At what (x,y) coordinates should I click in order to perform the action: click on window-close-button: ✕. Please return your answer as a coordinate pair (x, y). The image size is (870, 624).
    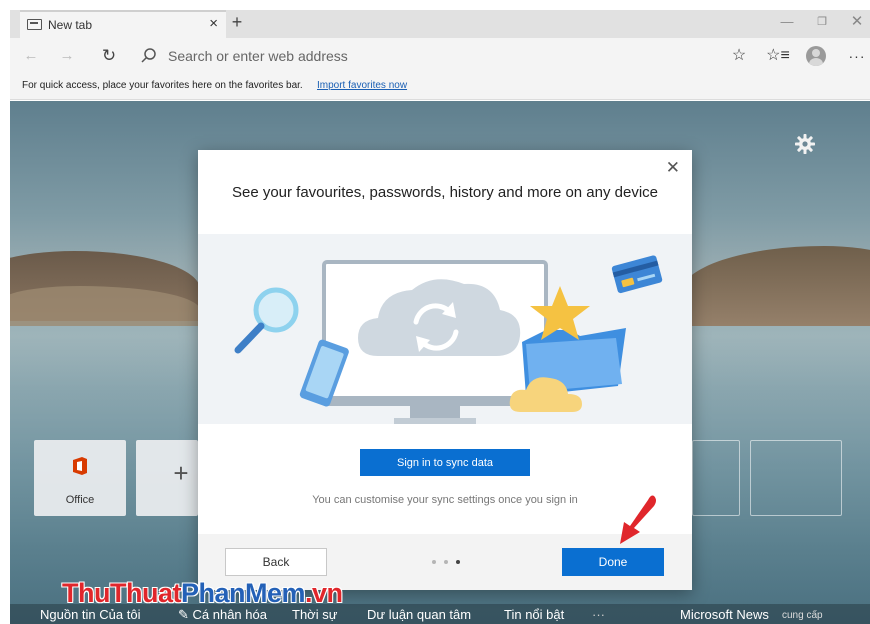
    Looking at the image, I should click on (856, 23).